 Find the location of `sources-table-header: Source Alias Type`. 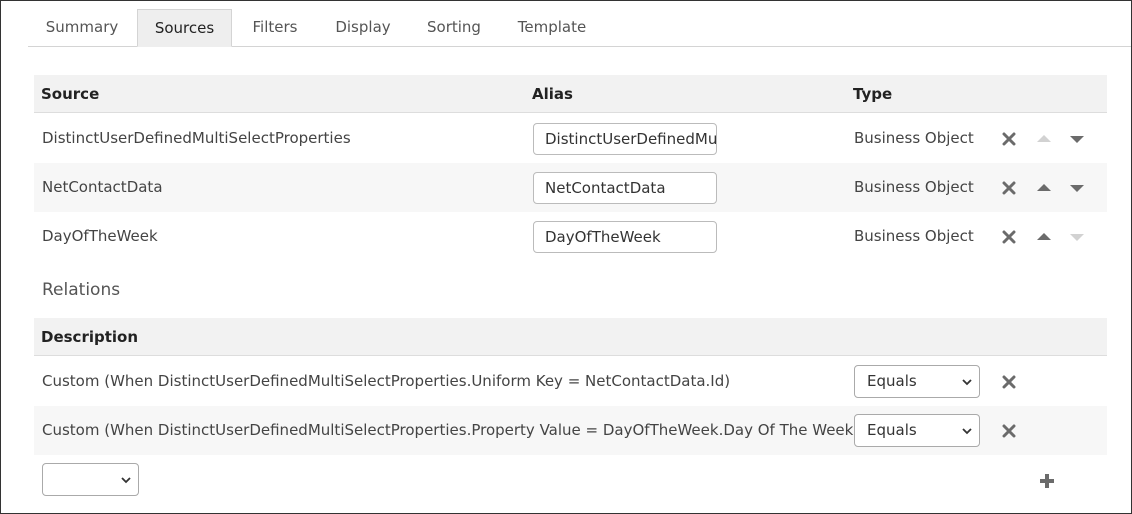

sources-table-header: Source Alias Type is located at coordinates (570, 94).